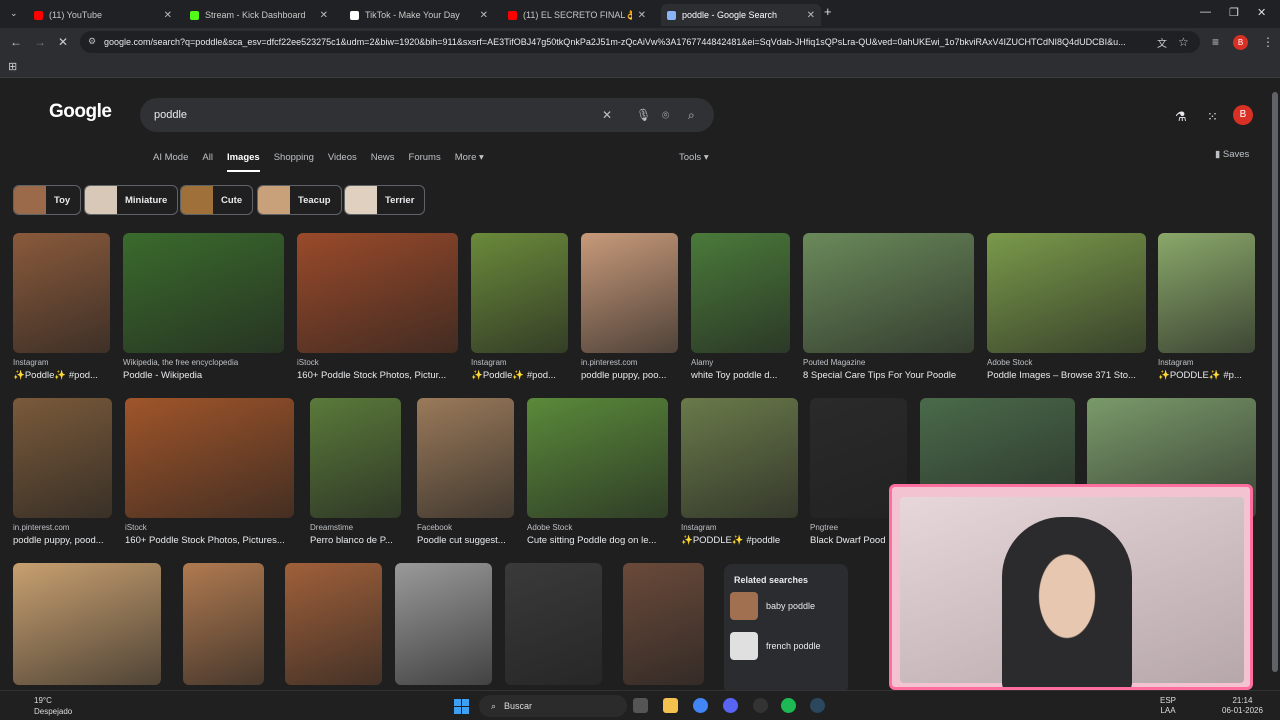  Describe the element at coordinates (203, 375) in the screenshot. I see `result-caption: Poddle - Wikipedia` at that location.